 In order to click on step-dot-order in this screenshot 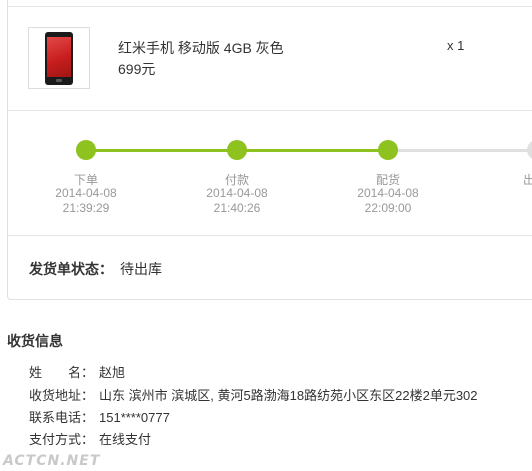, I will do `click(86, 150)`.